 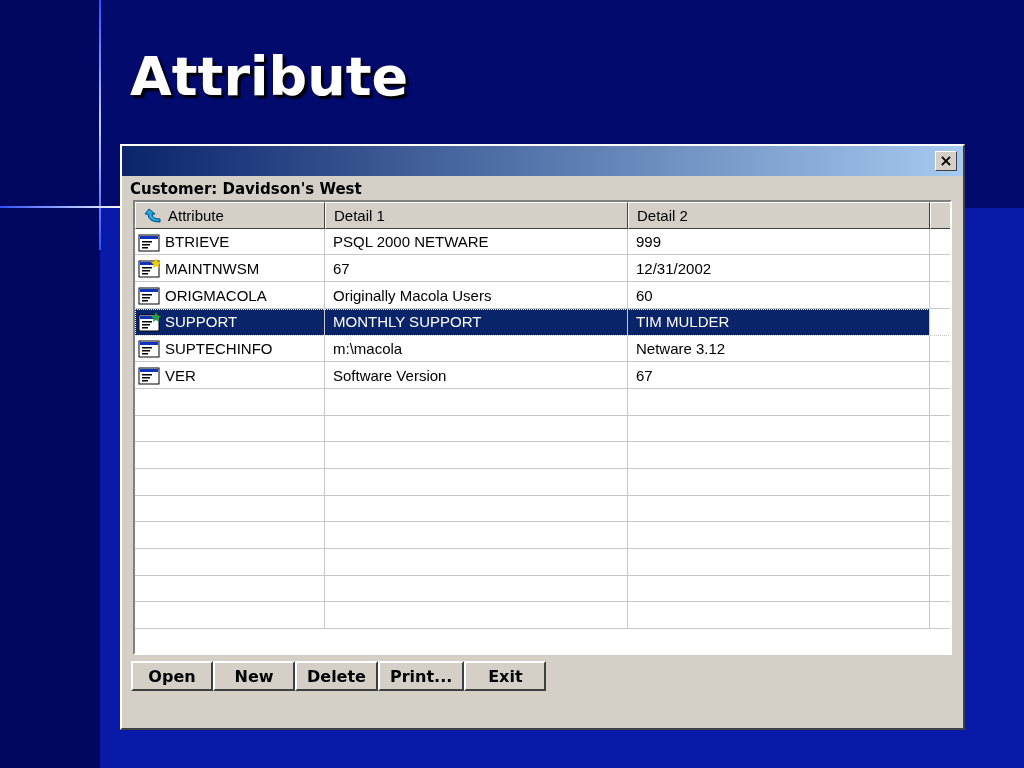 I want to click on cell-text: 60, so click(x=644, y=295).